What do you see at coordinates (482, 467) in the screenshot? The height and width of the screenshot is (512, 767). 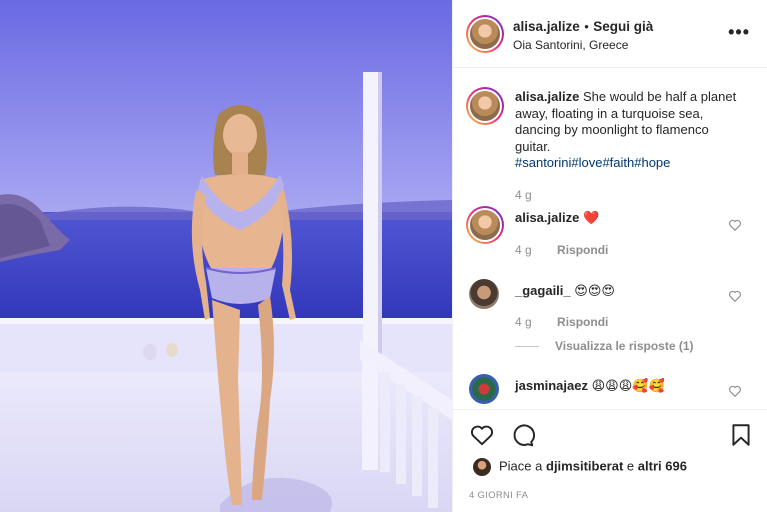 I see `liker-avatar` at bounding box center [482, 467].